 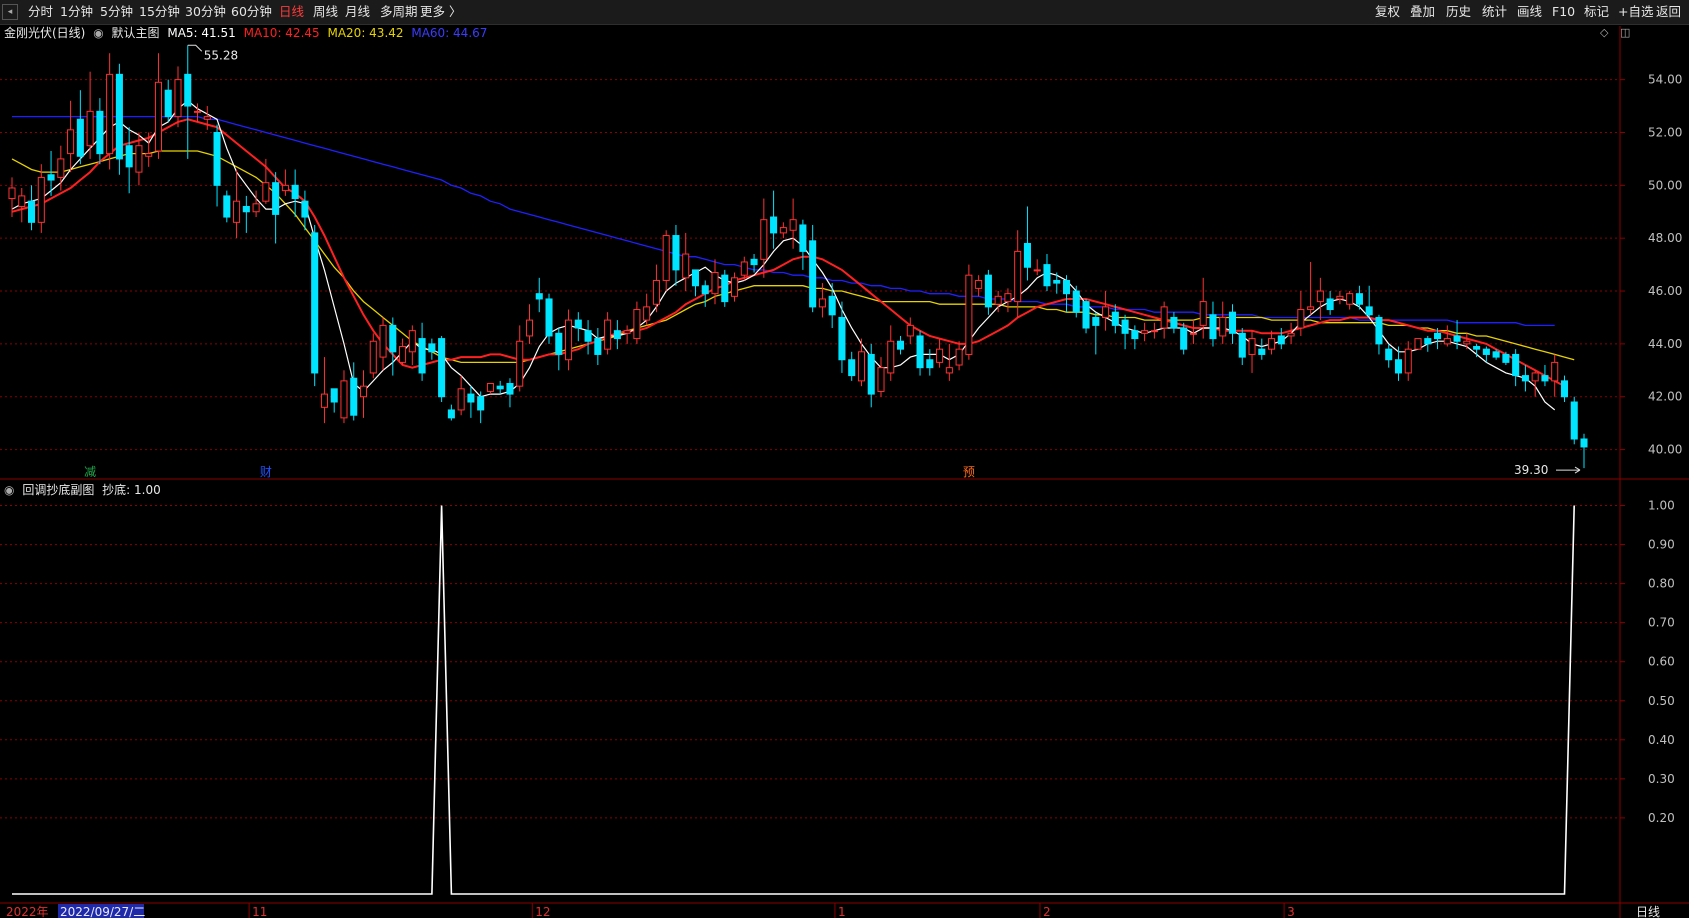 What do you see at coordinates (1661, 779) in the screenshot?
I see `sub-tick-label: 0.30` at bounding box center [1661, 779].